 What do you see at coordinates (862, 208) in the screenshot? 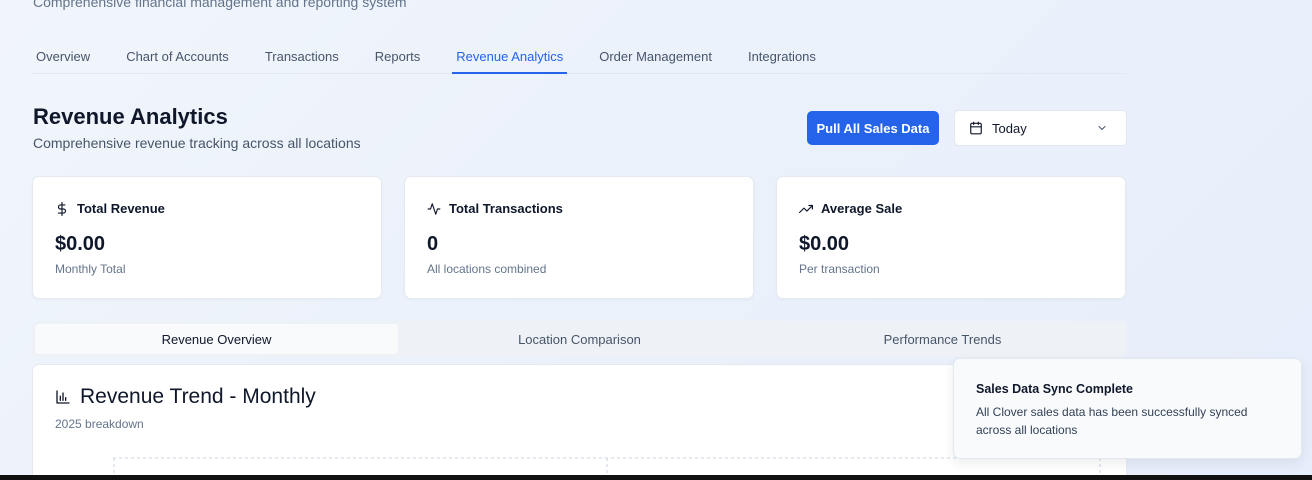
I see `stat-label: Average Sale` at bounding box center [862, 208].